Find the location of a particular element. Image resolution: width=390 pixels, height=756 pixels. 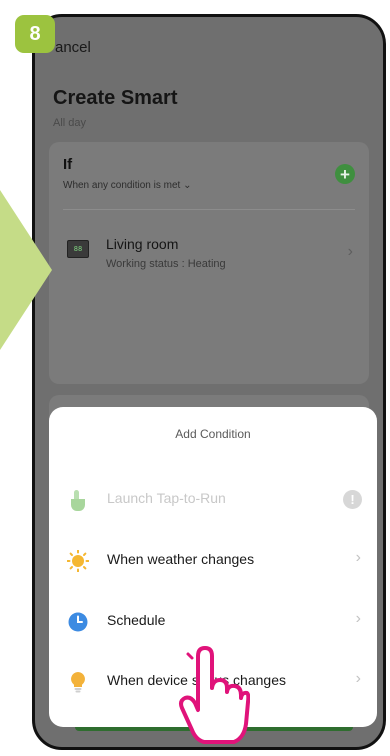

pointer-arrow-icon is located at coordinates (26, 270).